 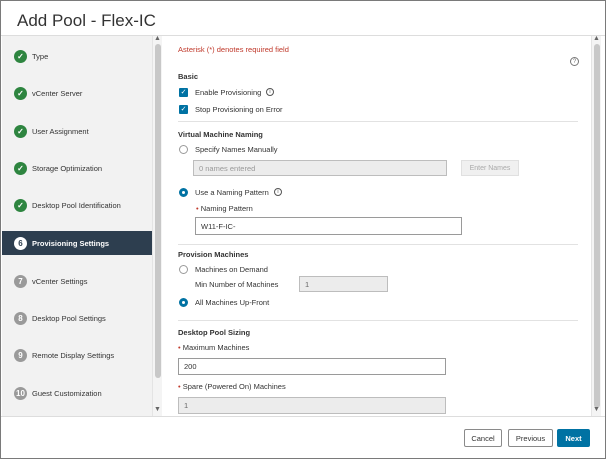 What do you see at coordinates (40, 56) in the screenshot?
I see `step-label: Type` at bounding box center [40, 56].